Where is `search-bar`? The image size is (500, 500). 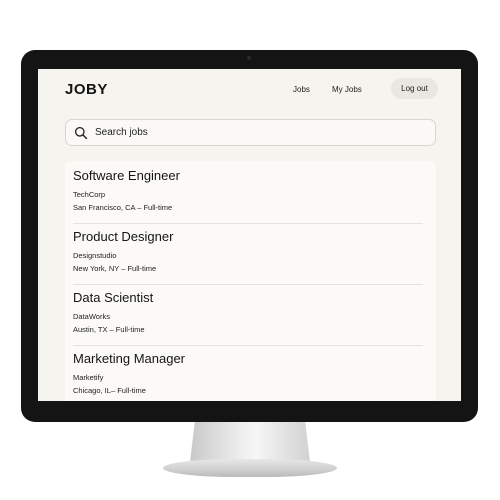
search-bar is located at coordinates (250, 132).